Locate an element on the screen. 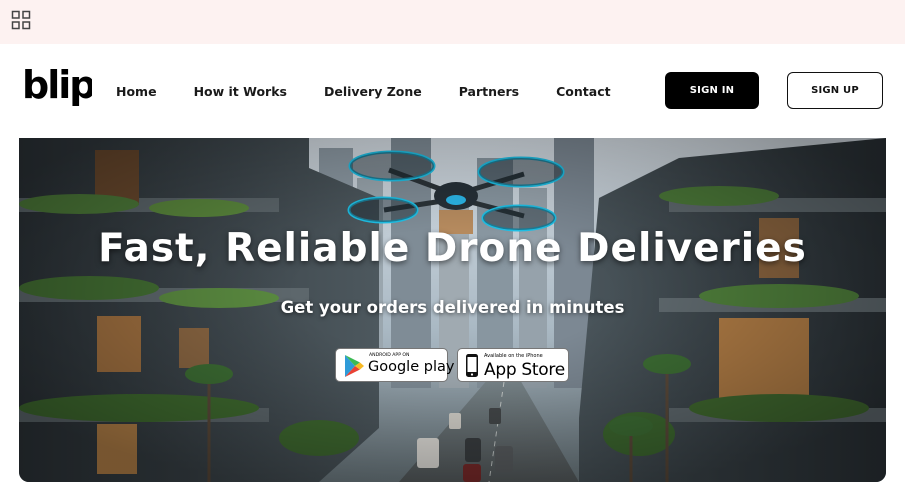 The image size is (905, 483). top-bar is located at coordinates (452, 22).